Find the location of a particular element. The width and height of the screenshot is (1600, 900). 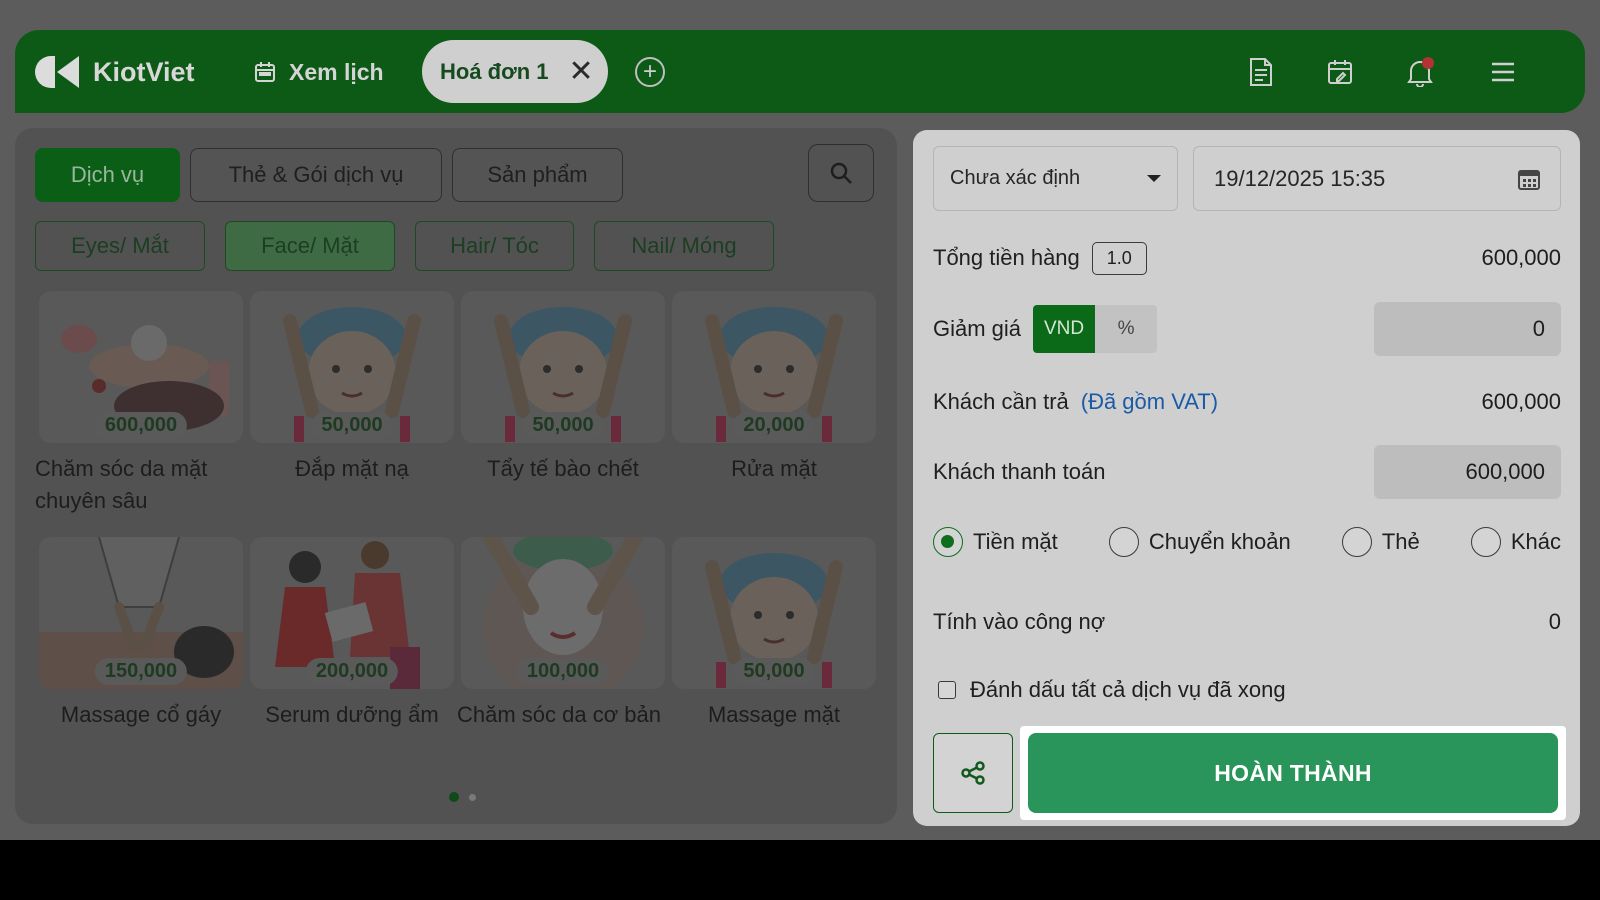

brand: KiotViet is located at coordinates (115, 72).